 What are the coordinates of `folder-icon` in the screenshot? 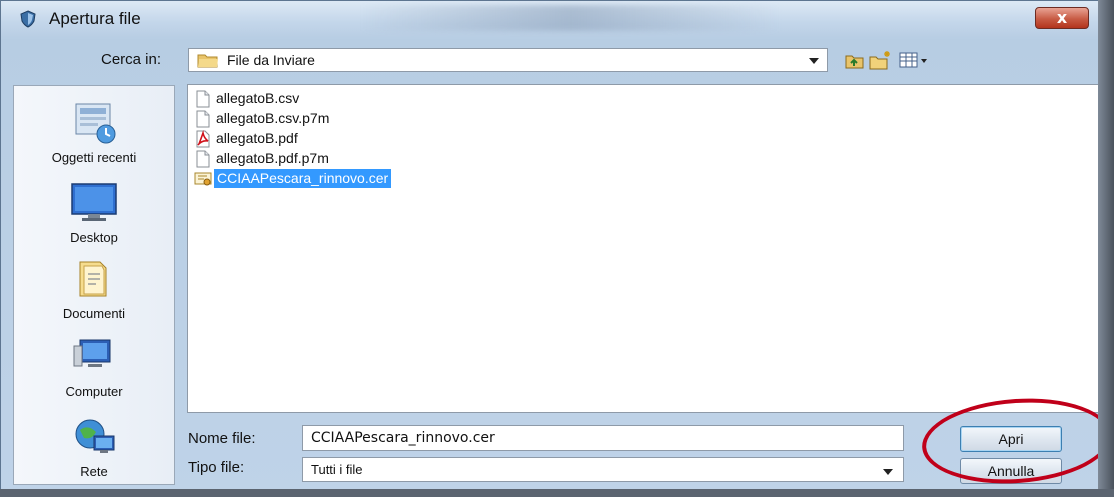 It's located at (207, 61).